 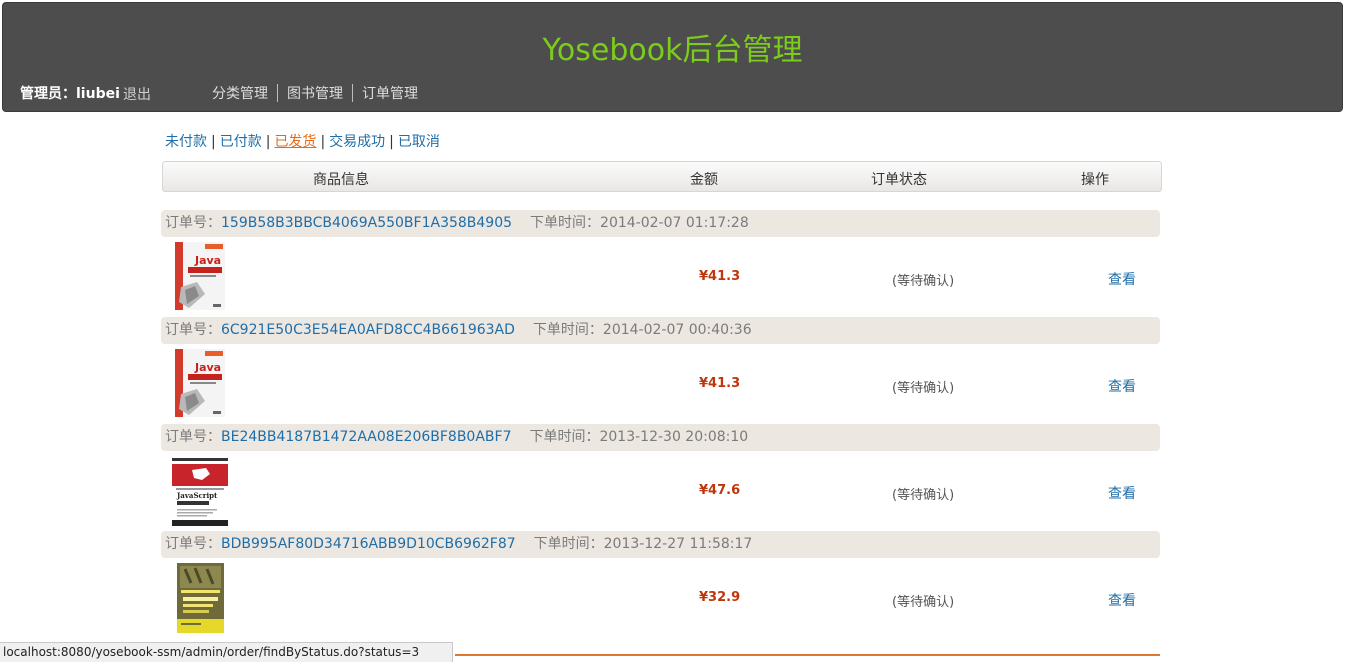 I want to click on order-status-tabs: 未付款 | 已付款 | 已发货 | 交易成功 | 已取消, so click(x=302, y=141).